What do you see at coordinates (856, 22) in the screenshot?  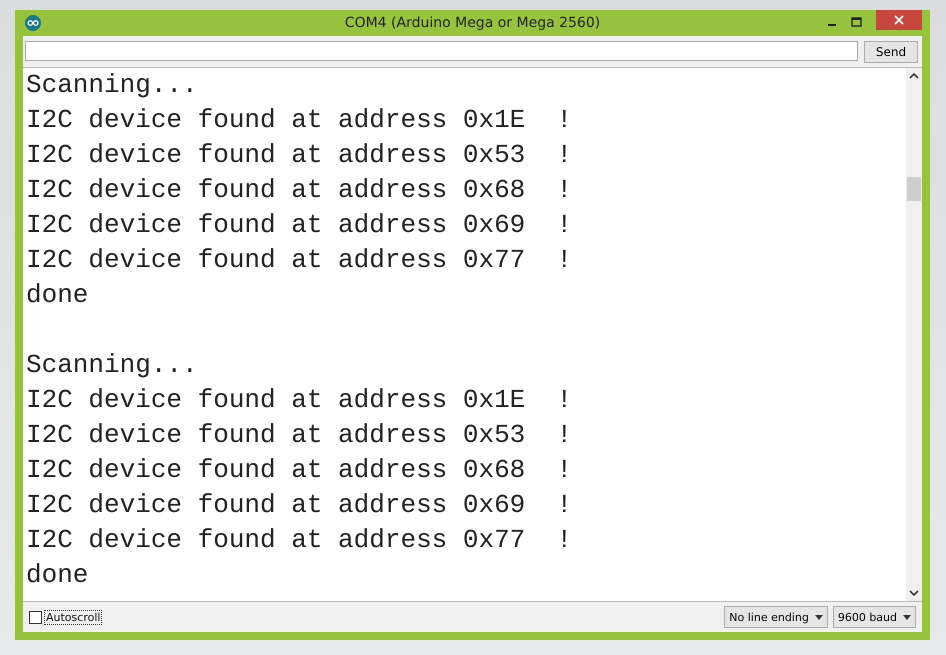 I see `maximize-icon` at bounding box center [856, 22].